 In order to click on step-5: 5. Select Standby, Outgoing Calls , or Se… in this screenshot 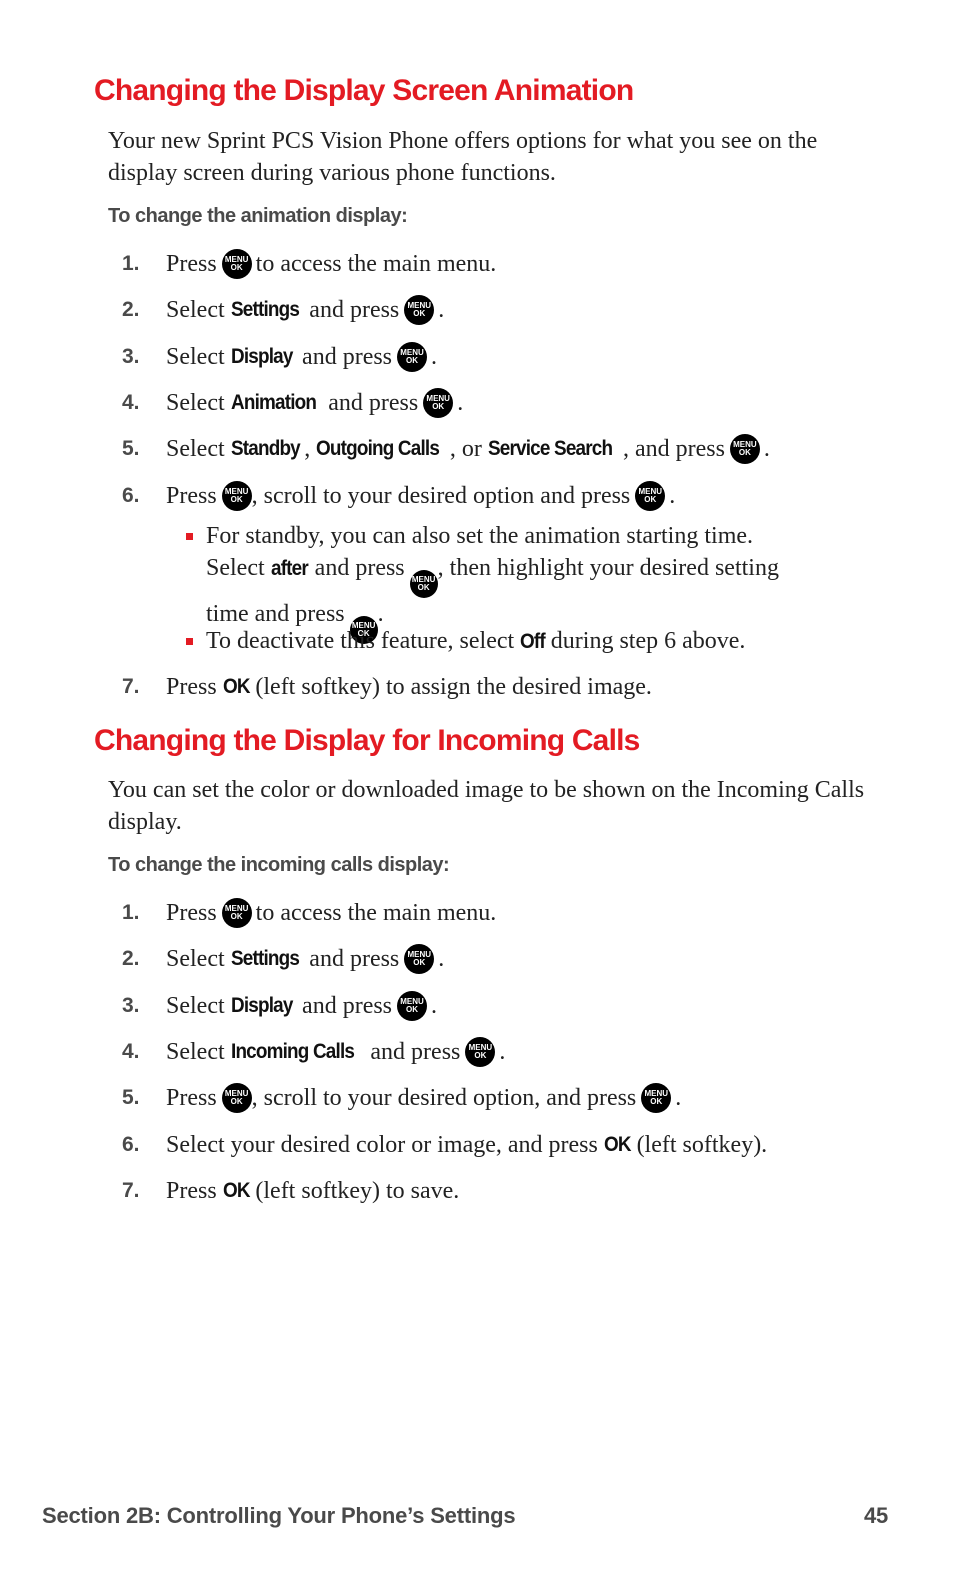, I will do `click(446, 449)`.